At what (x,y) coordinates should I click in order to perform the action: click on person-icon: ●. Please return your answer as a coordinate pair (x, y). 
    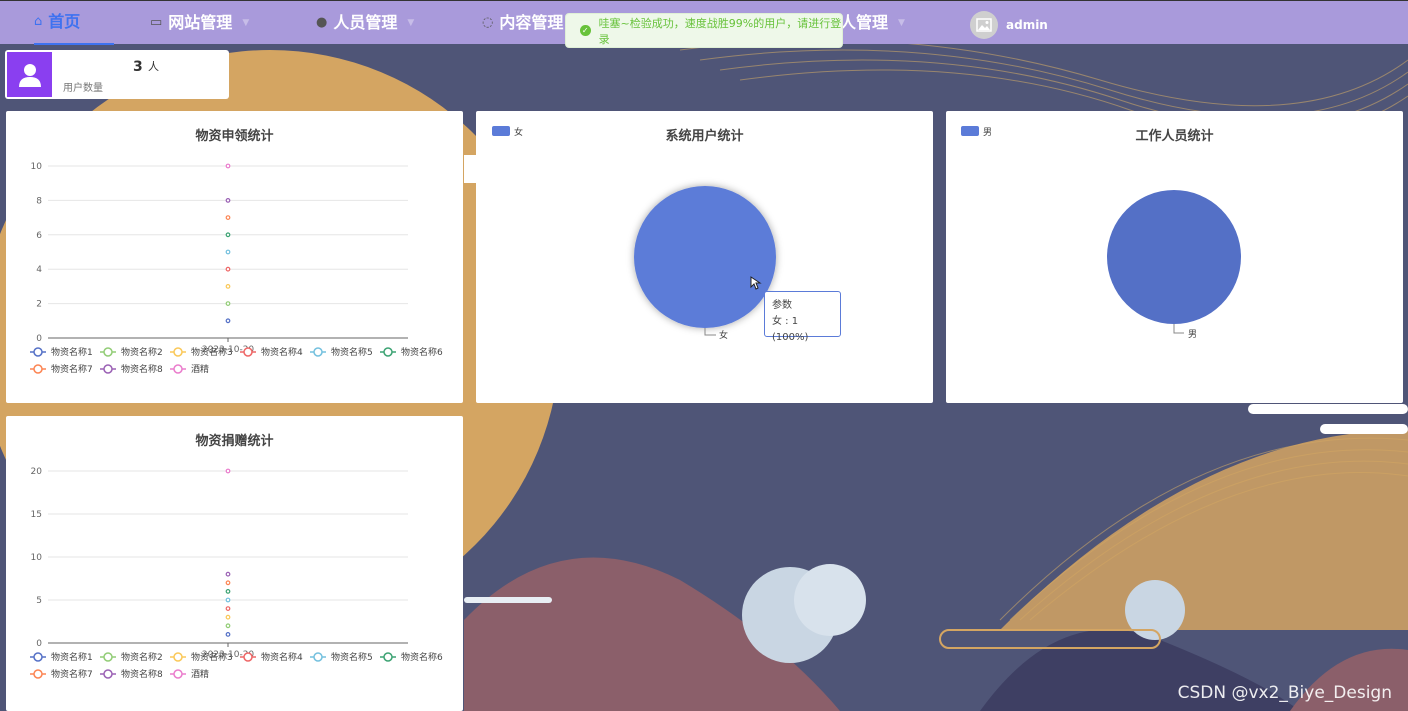
    Looking at the image, I should click on (322, 22).